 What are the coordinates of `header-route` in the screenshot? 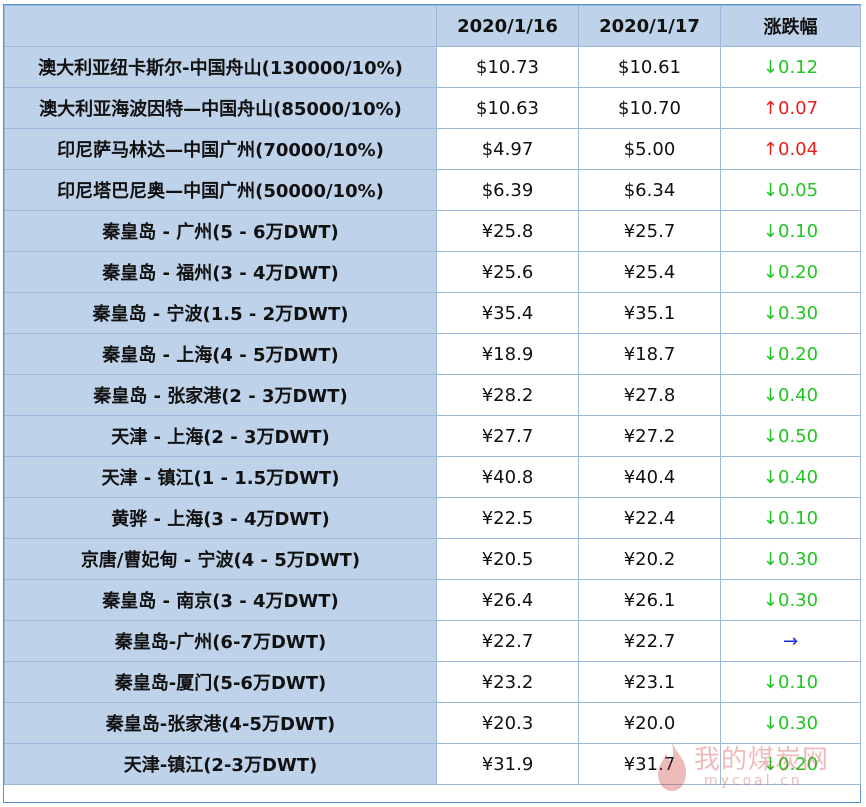 It's located at (220, 26).